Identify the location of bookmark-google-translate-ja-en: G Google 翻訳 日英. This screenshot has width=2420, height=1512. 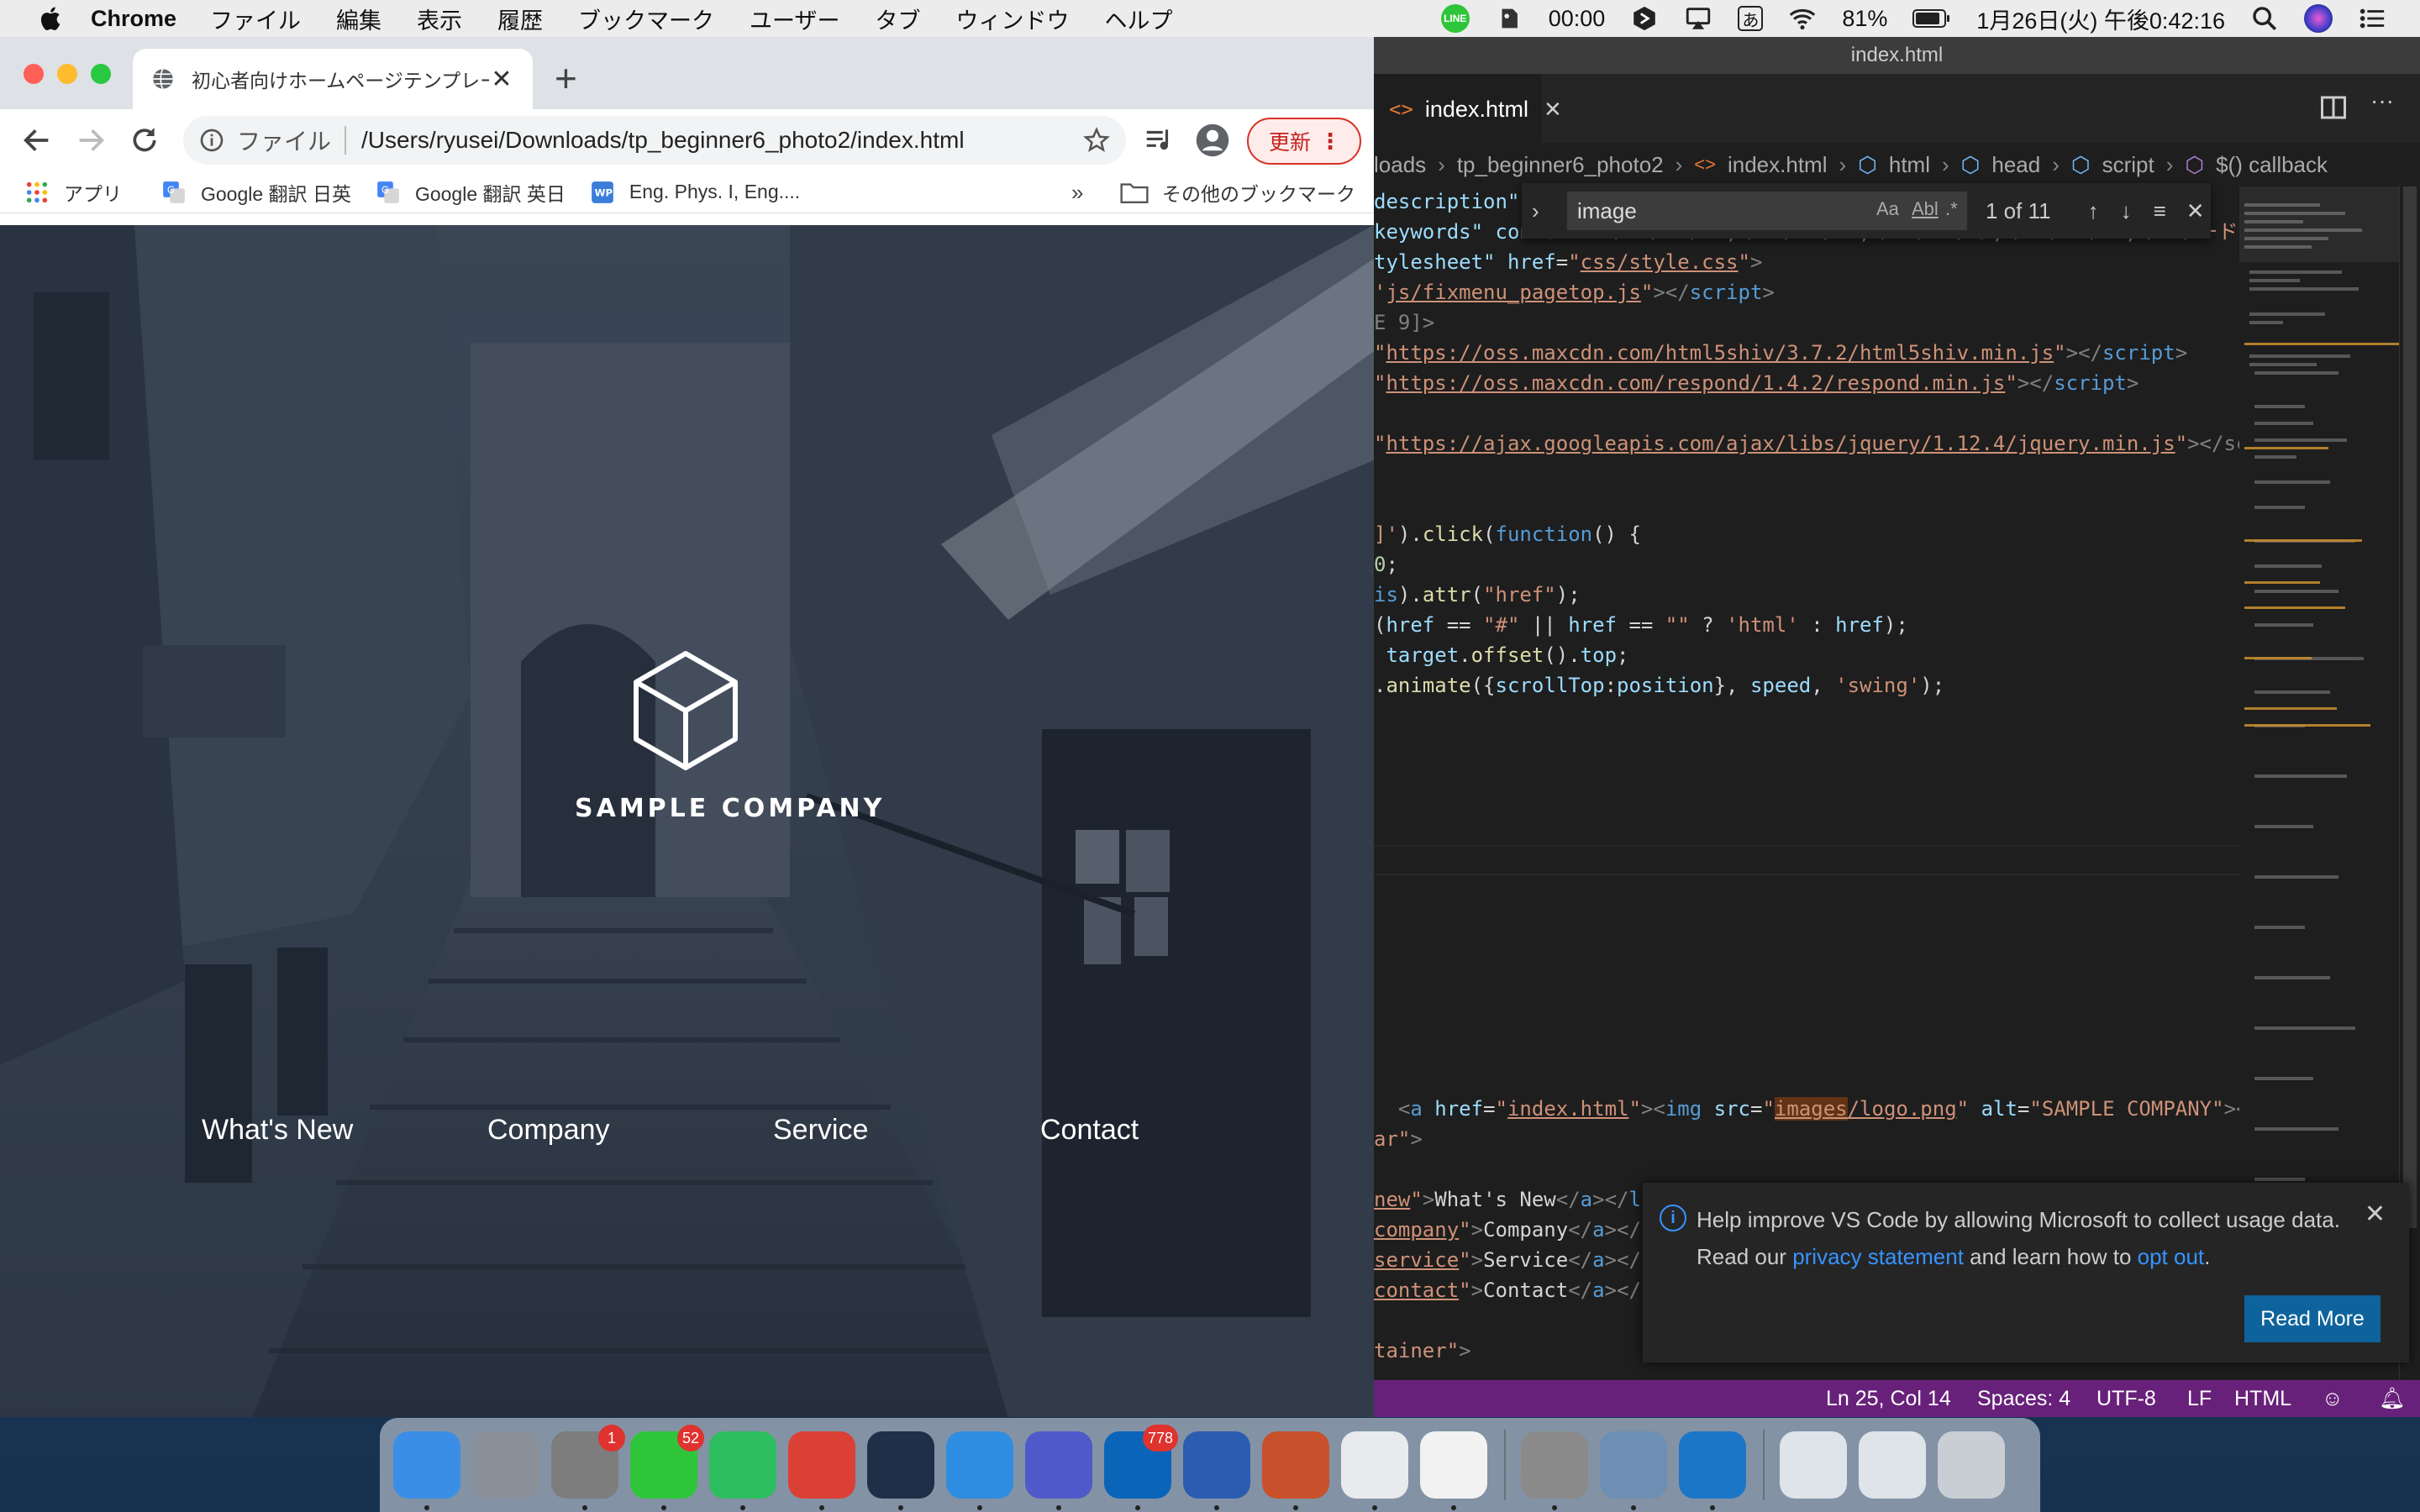
(256, 192).